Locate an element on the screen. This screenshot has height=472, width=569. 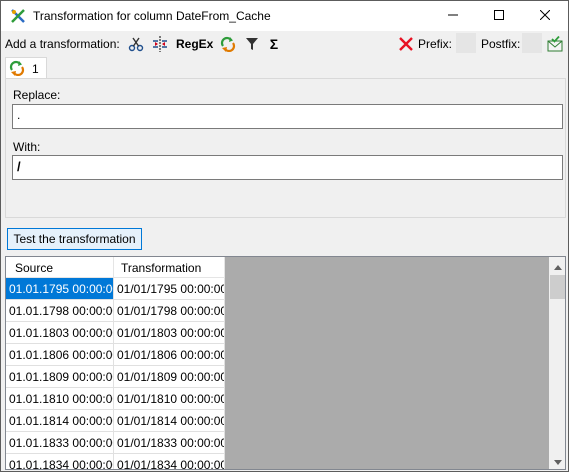
cell-source: 01.01.1795 00:00:00 is located at coordinates (60, 289).